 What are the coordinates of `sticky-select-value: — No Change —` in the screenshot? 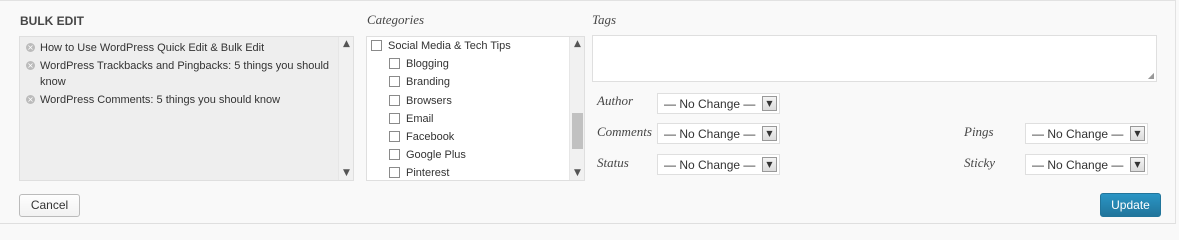 It's located at (1078, 165).